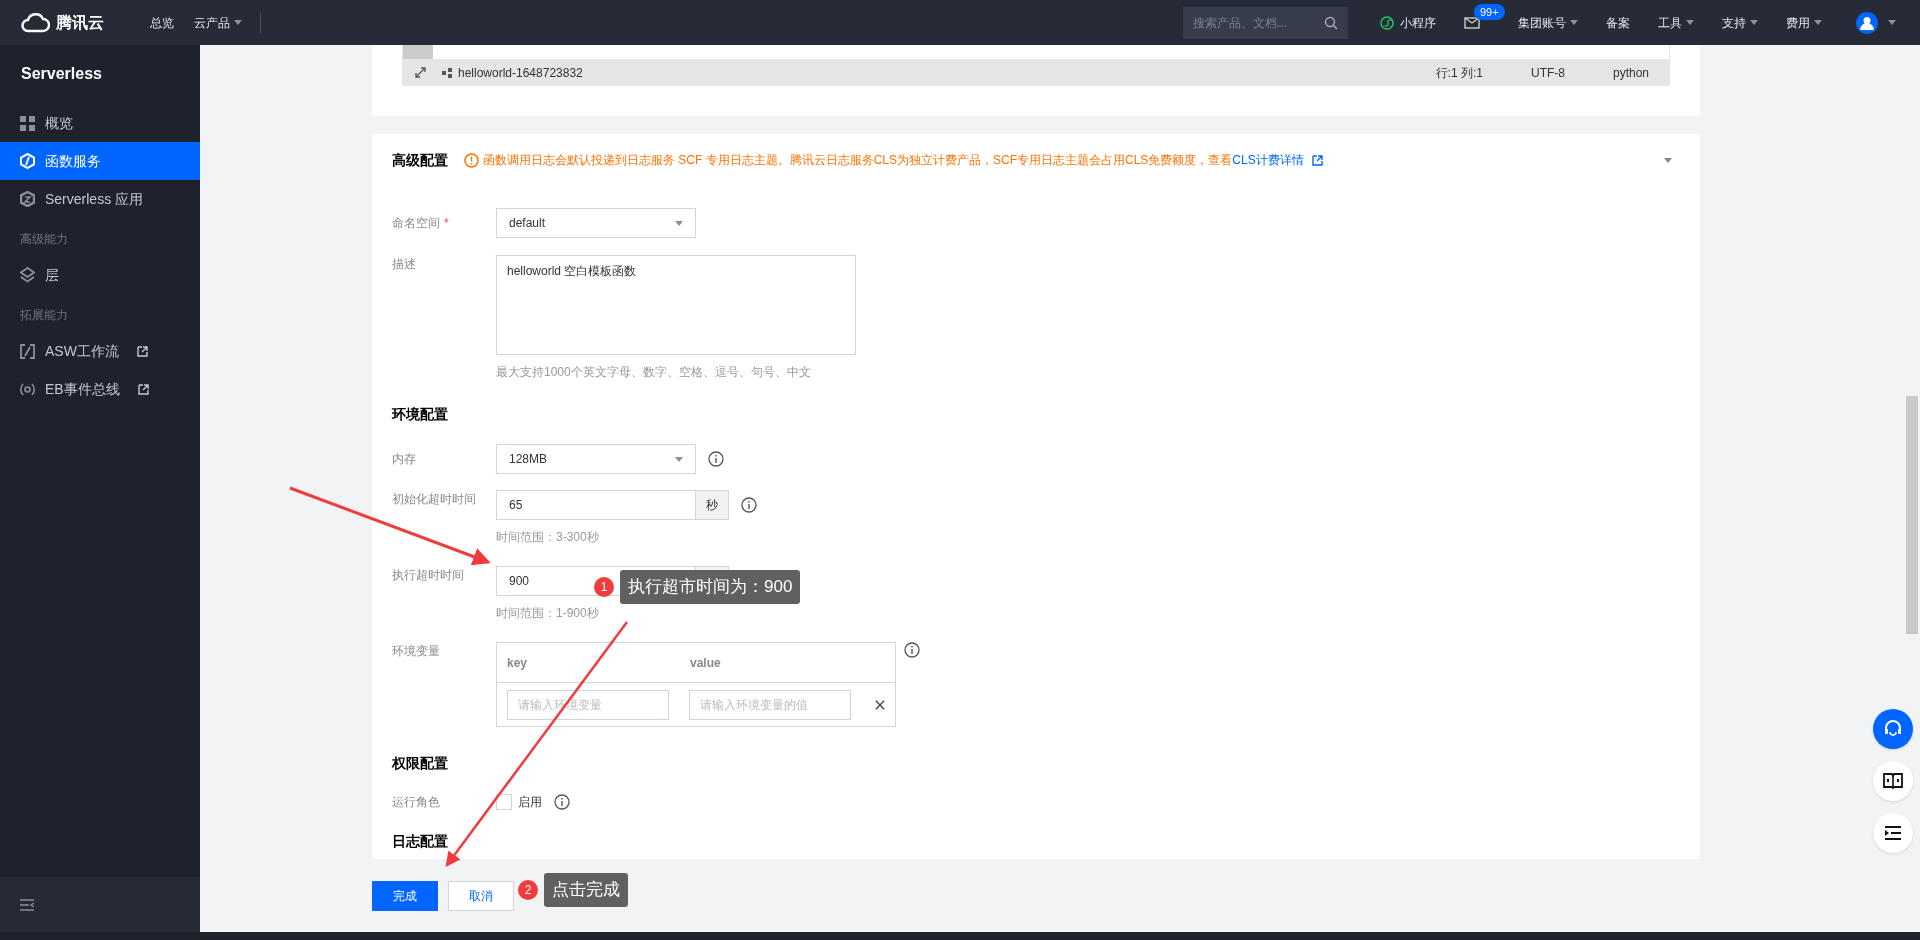 Image resolution: width=1920 pixels, height=940 pixels. What do you see at coordinates (586, 890) in the screenshot?
I see `annotation-tooltip: 点击完成` at bounding box center [586, 890].